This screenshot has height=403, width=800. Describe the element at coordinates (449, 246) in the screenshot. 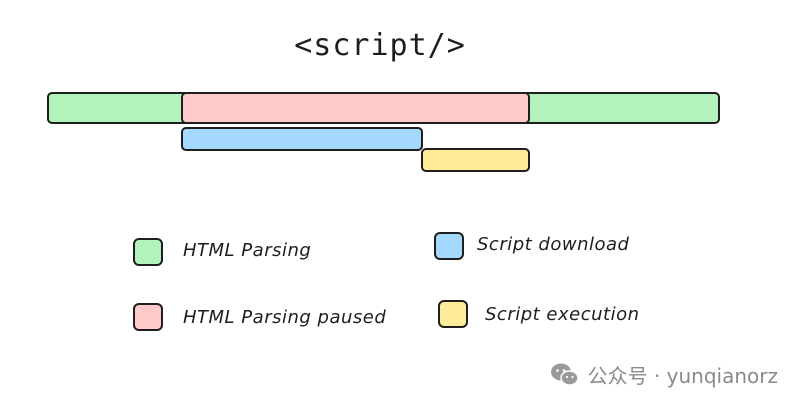

I see `legend-swatch-script-download` at that location.